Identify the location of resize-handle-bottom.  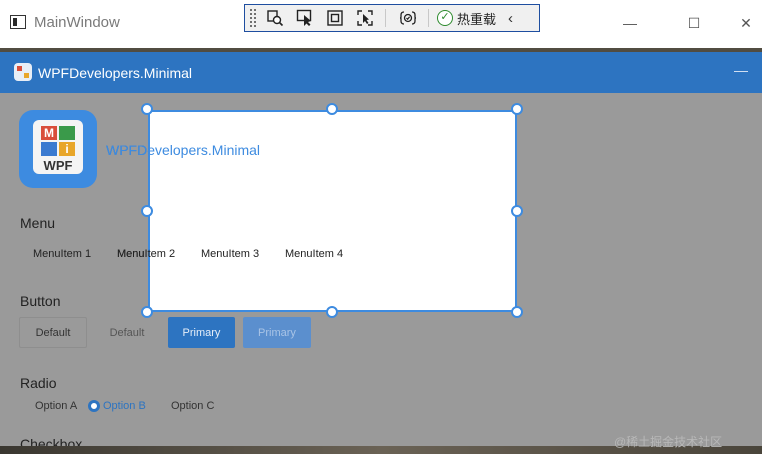
(332, 312).